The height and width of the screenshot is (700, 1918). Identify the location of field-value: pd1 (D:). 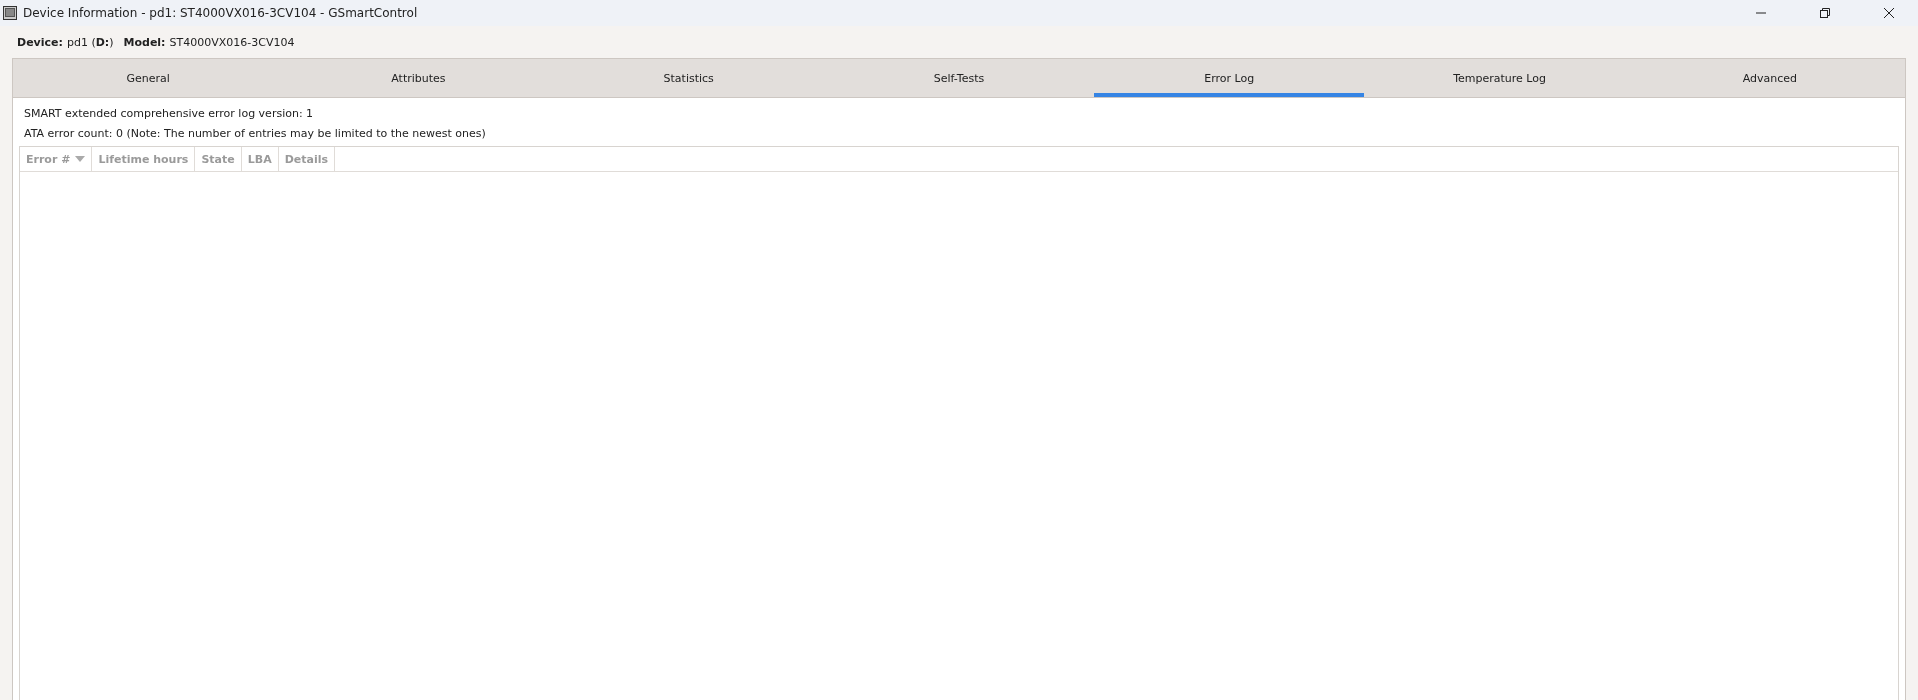
(90, 42).